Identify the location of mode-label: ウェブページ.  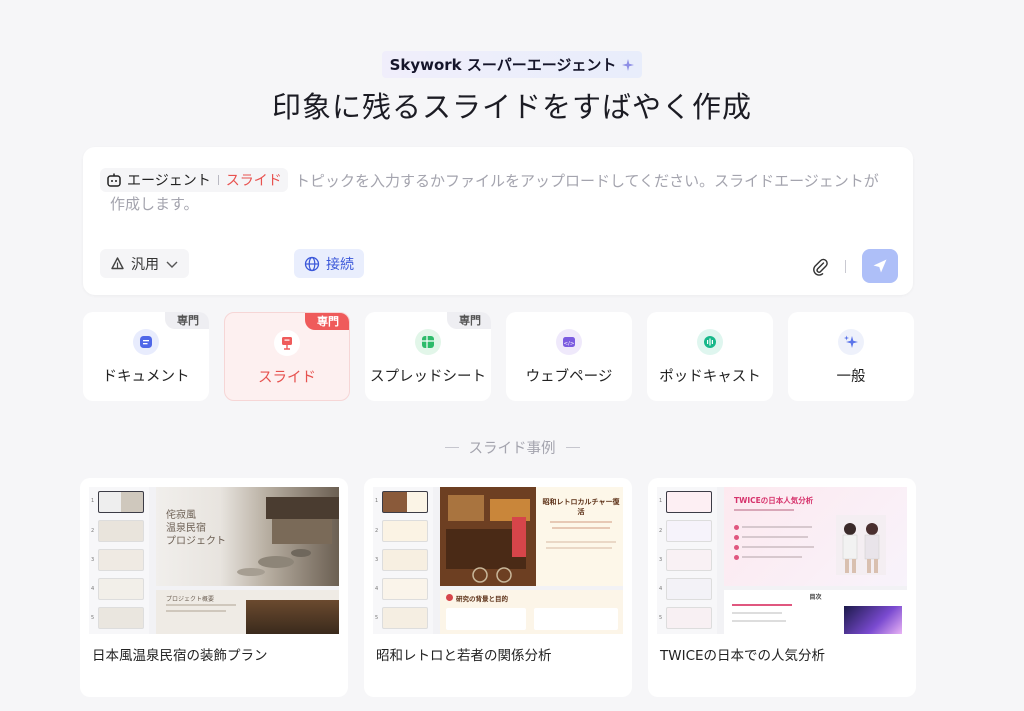
(569, 377).